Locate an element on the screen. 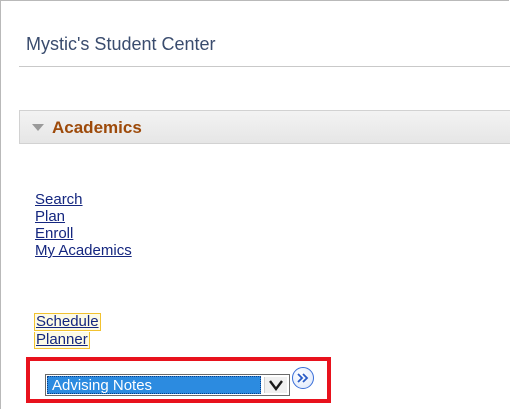 The width and height of the screenshot is (510, 409). dropdown-toggle is located at coordinates (275, 385).